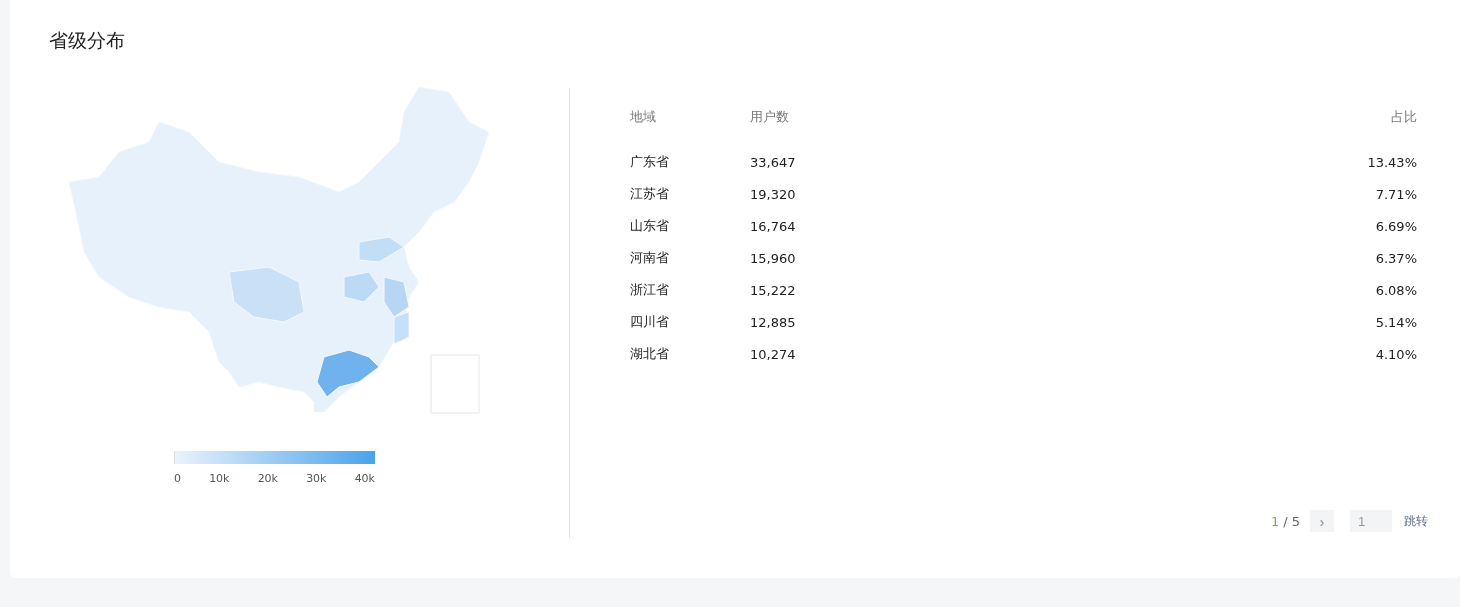 The height and width of the screenshot is (607, 1460). I want to click on scale-label: 30k, so click(316, 478).